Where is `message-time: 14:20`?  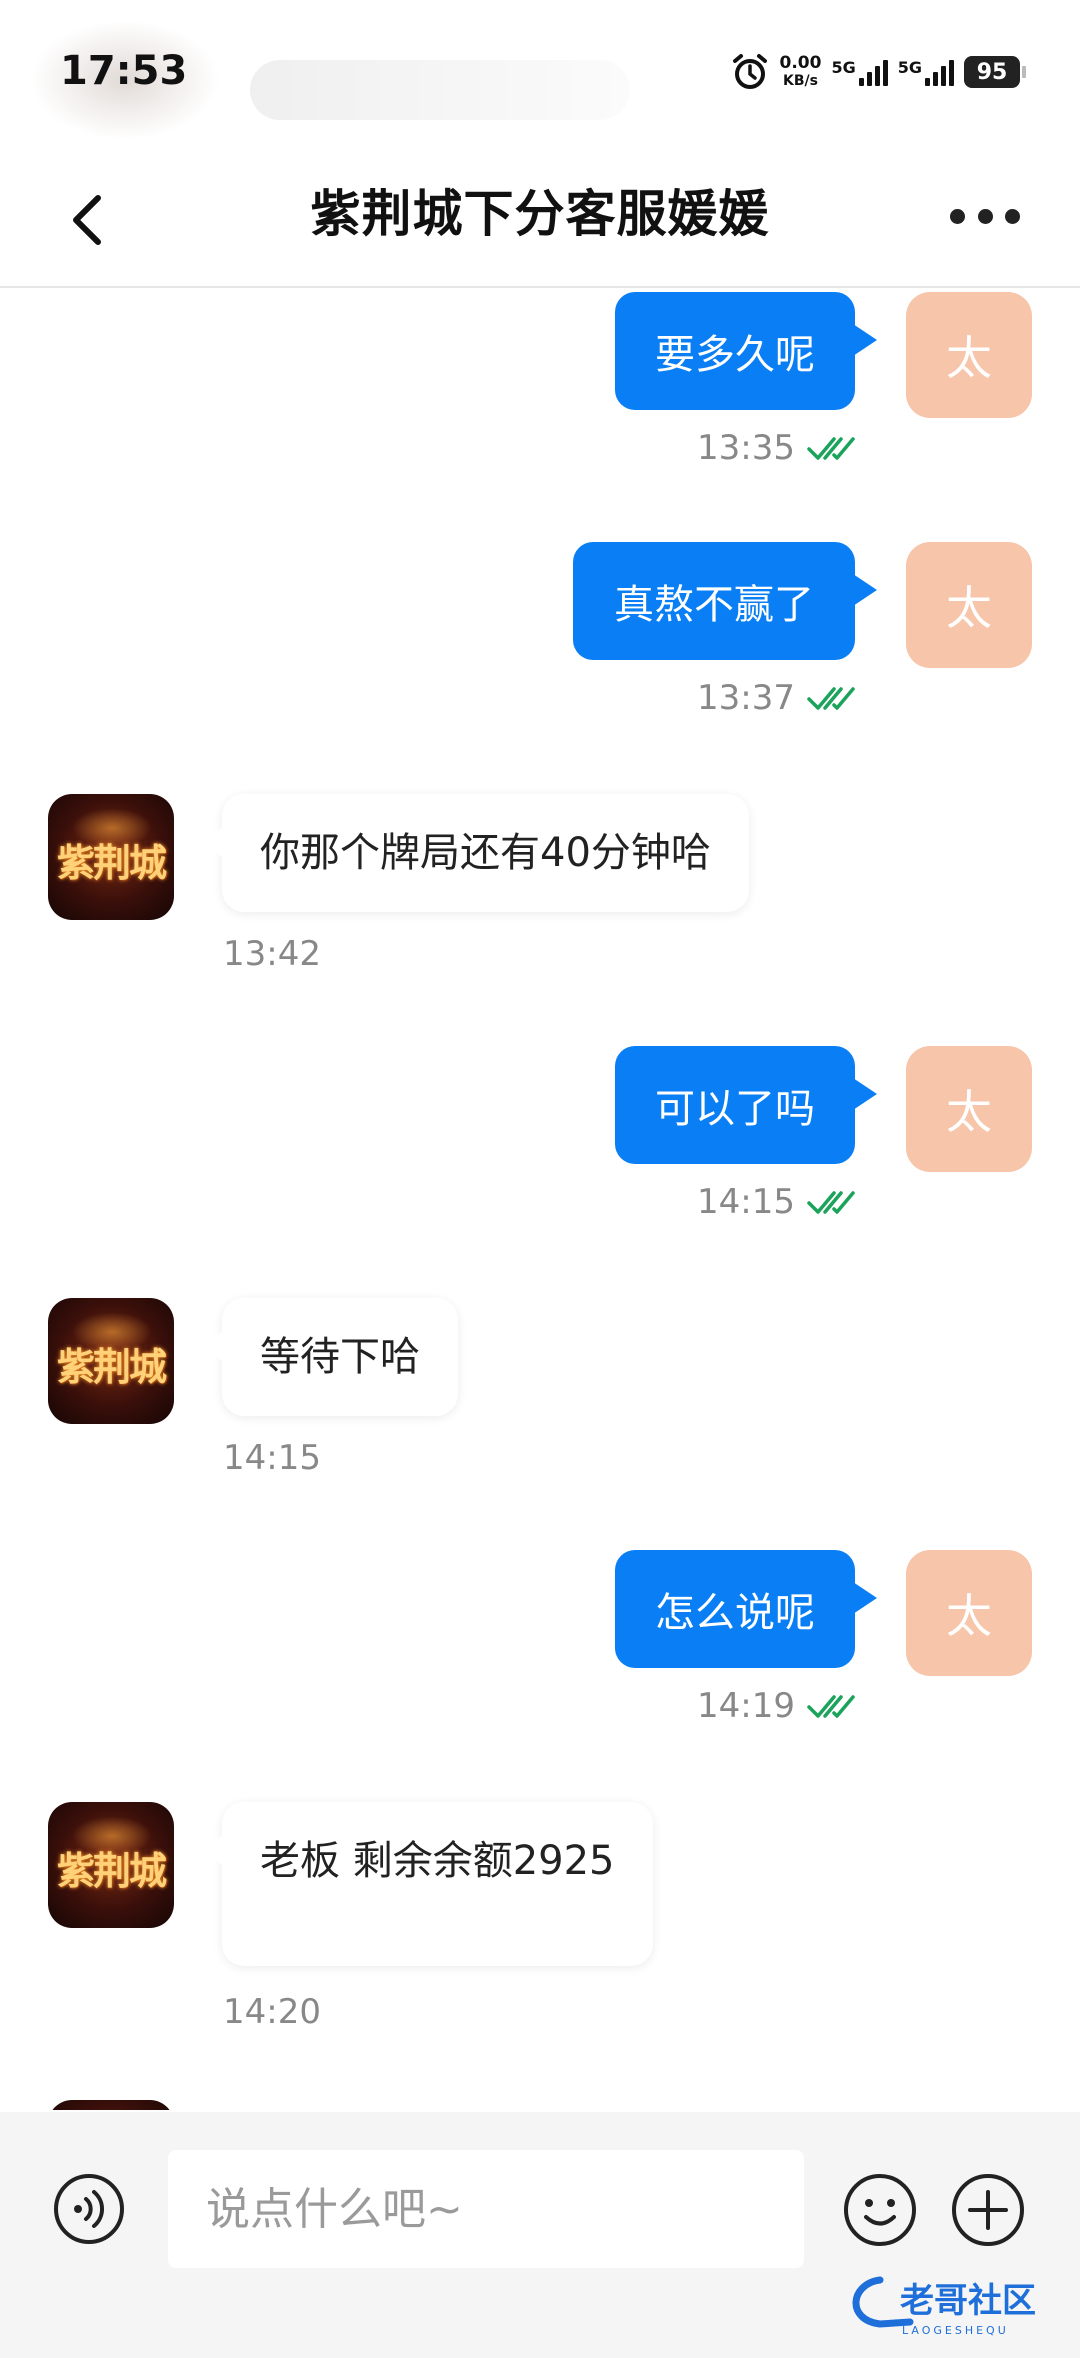
message-time: 14:20 is located at coordinates (272, 2012).